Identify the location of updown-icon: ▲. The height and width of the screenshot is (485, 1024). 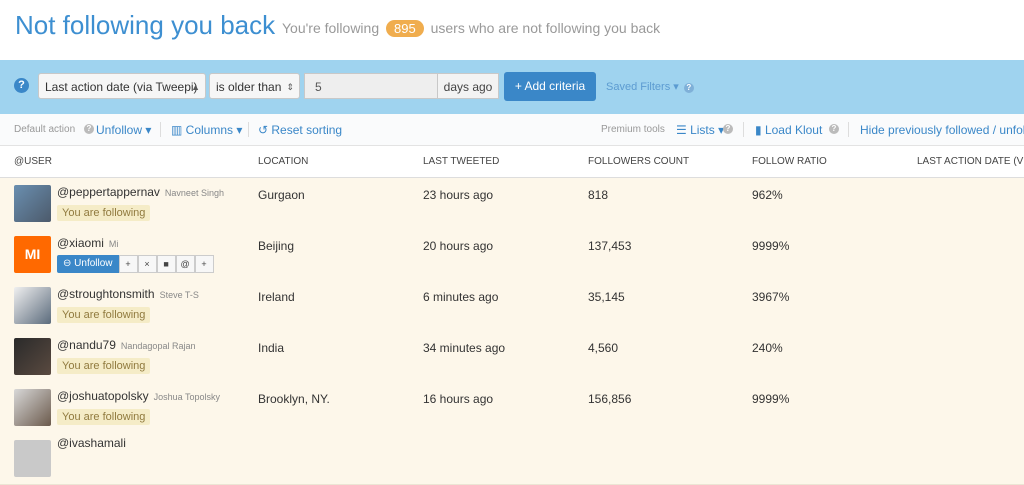
(195, 87).